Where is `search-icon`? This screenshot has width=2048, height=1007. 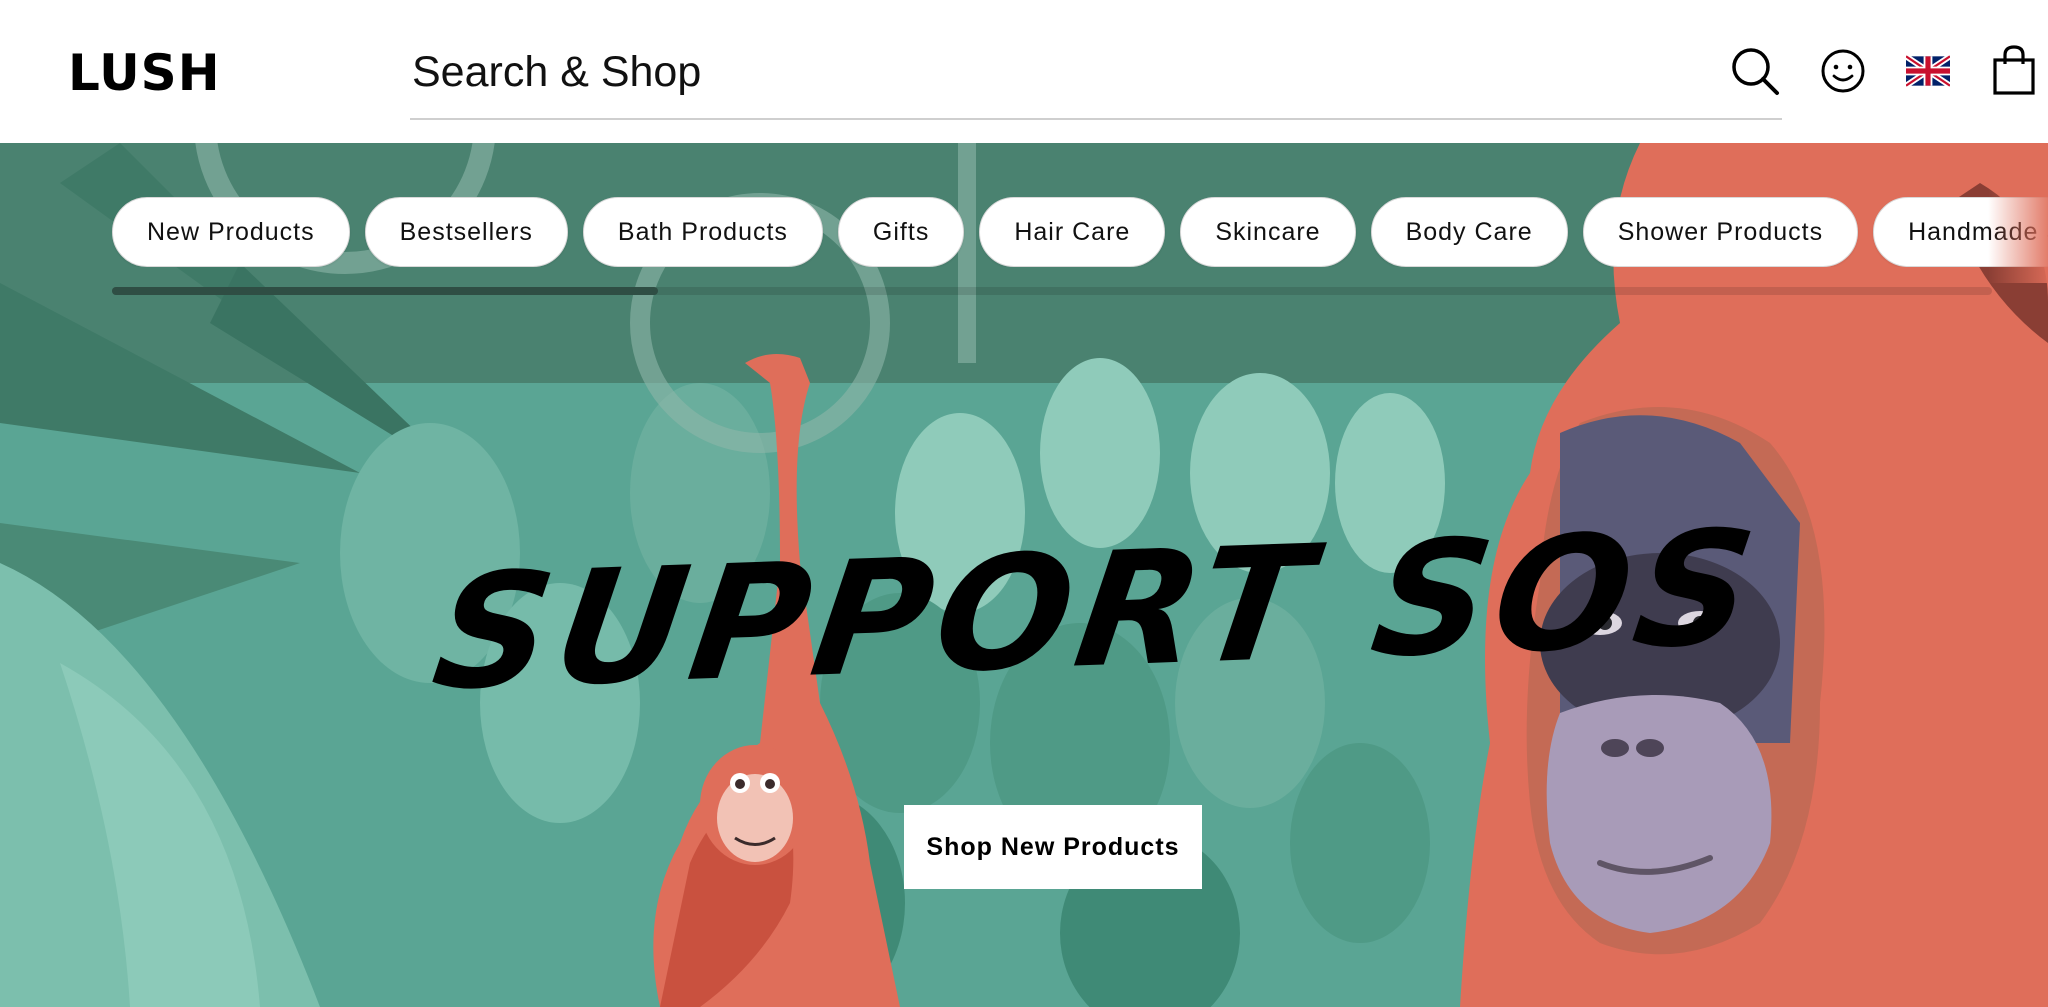
search-icon is located at coordinates (1755, 71).